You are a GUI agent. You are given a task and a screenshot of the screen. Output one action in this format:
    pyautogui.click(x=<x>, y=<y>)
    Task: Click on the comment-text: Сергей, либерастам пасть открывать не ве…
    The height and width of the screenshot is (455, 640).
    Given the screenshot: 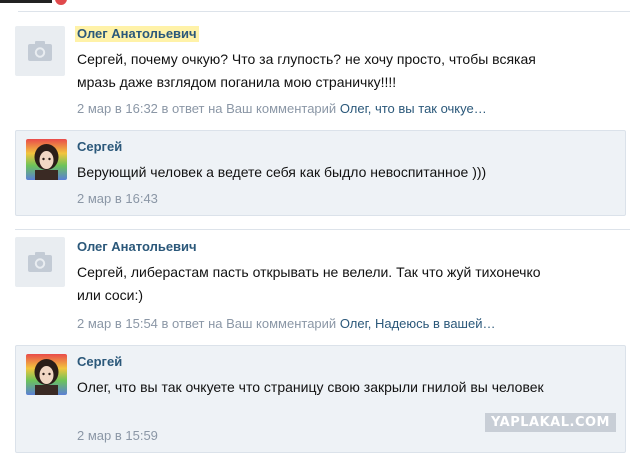 What is the action you would take?
    pyautogui.click(x=309, y=283)
    